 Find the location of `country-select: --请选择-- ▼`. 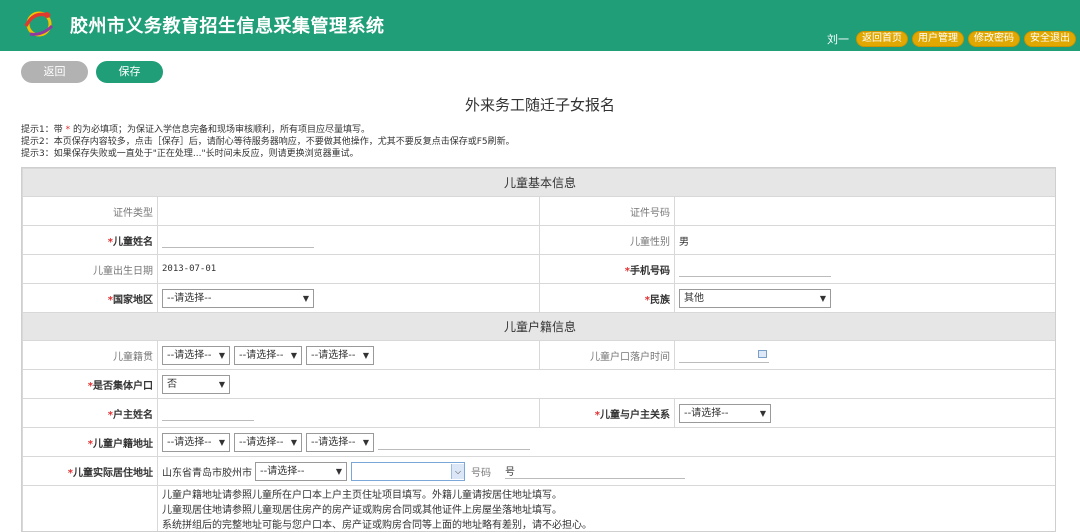

country-select: --请选择-- ▼ is located at coordinates (238, 298).